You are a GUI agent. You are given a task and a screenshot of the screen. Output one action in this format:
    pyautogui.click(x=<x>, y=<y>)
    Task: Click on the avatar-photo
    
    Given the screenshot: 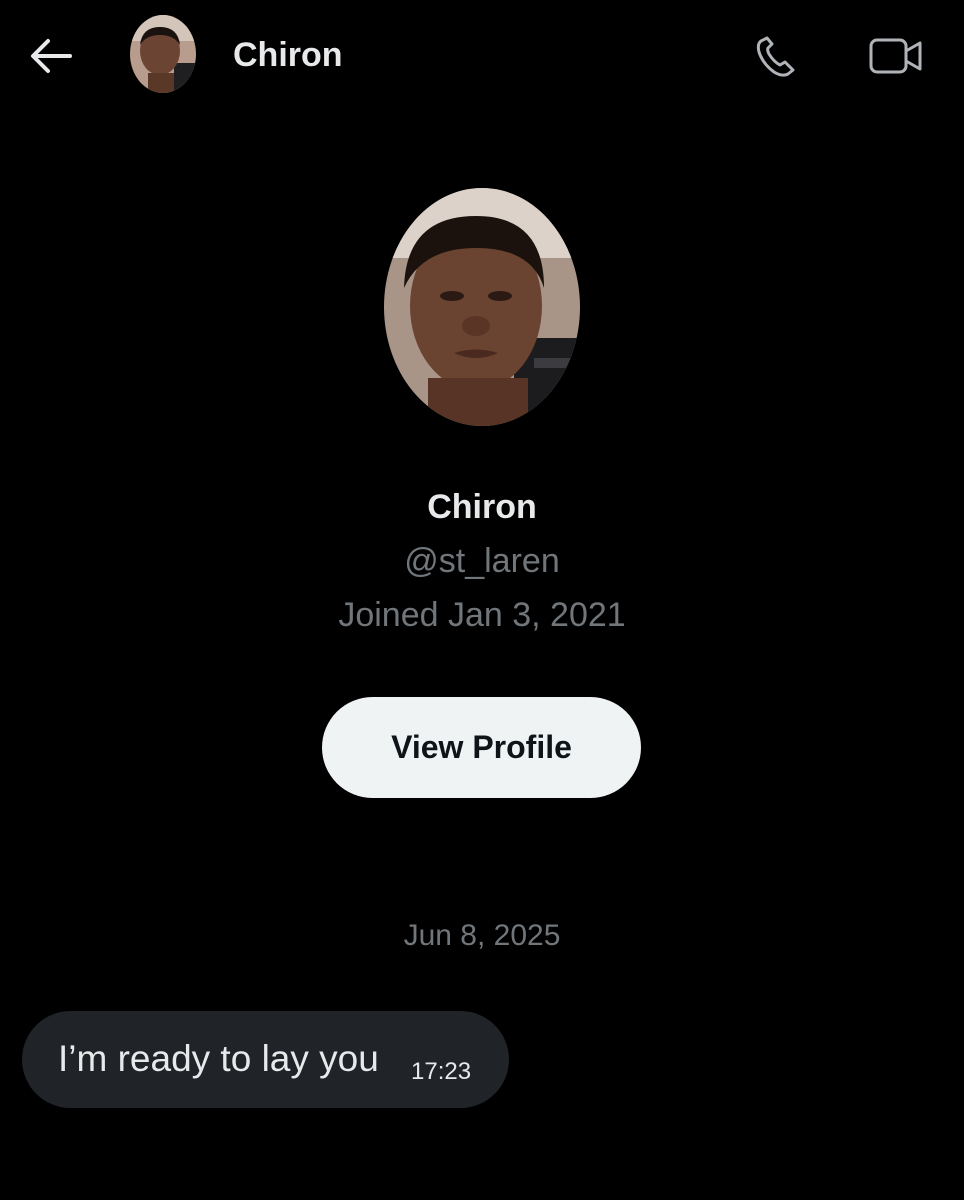 What is the action you would take?
    pyautogui.click(x=163, y=54)
    